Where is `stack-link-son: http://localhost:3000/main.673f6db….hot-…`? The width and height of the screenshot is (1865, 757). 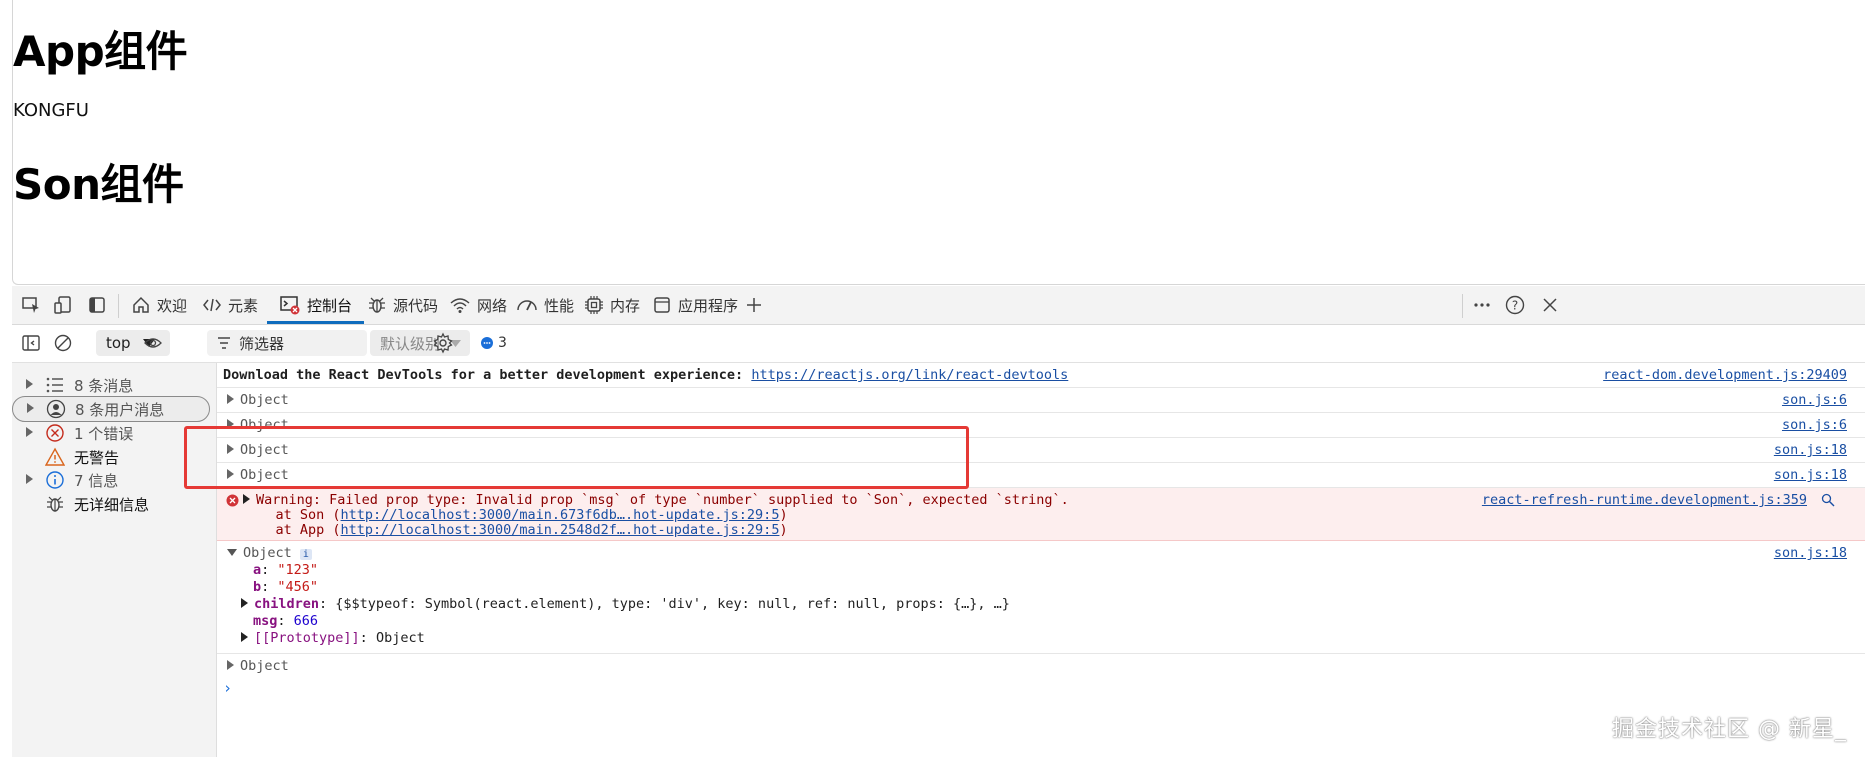
stack-link-son: http://localhost:3000/main.673f6db….hot-… is located at coordinates (560, 515).